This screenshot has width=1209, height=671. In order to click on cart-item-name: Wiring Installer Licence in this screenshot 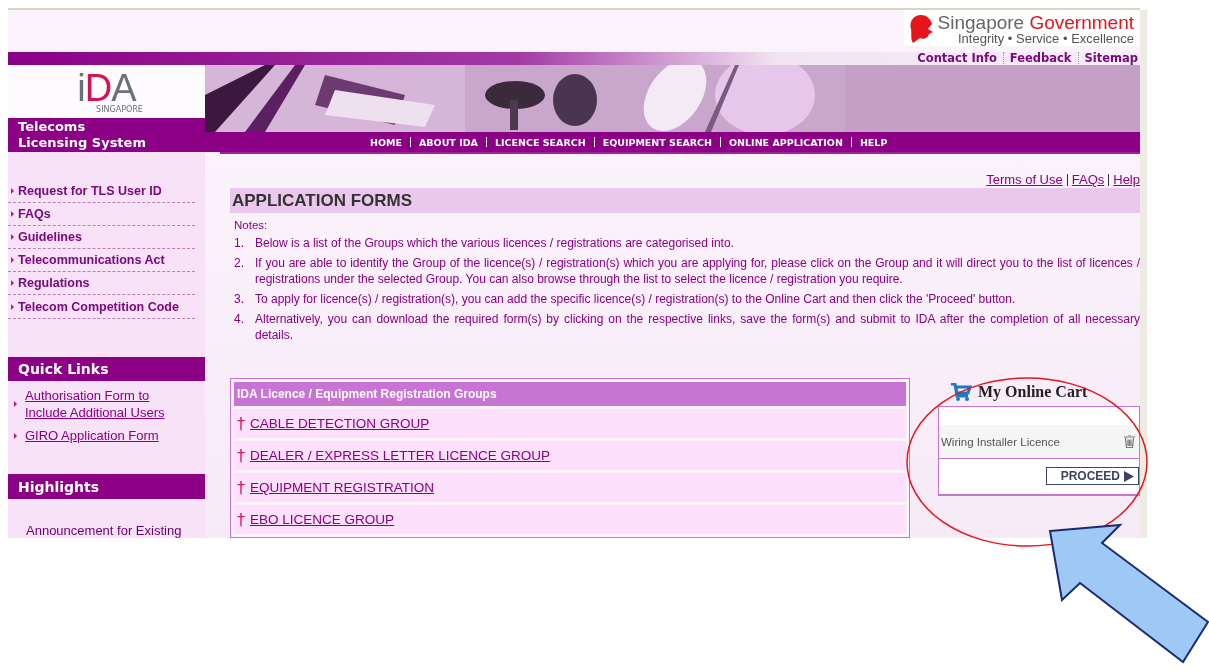, I will do `click(1000, 441)`.